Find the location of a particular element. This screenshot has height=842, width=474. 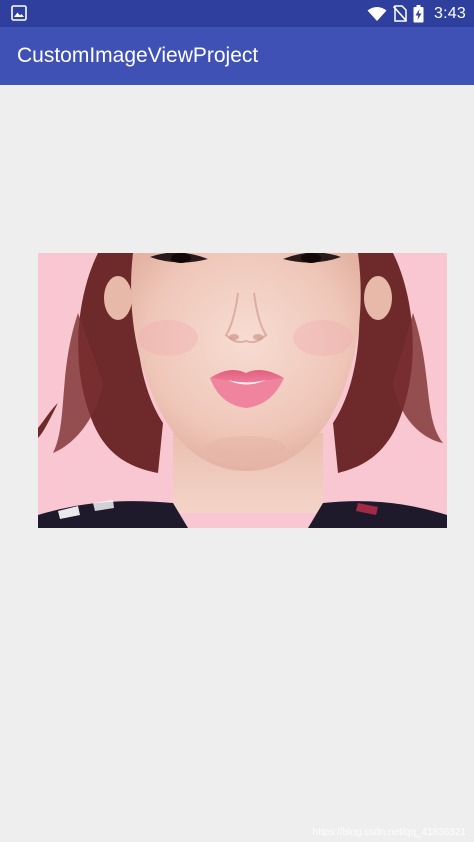

status-time: 3:43 is located at coordinates (450, 13).